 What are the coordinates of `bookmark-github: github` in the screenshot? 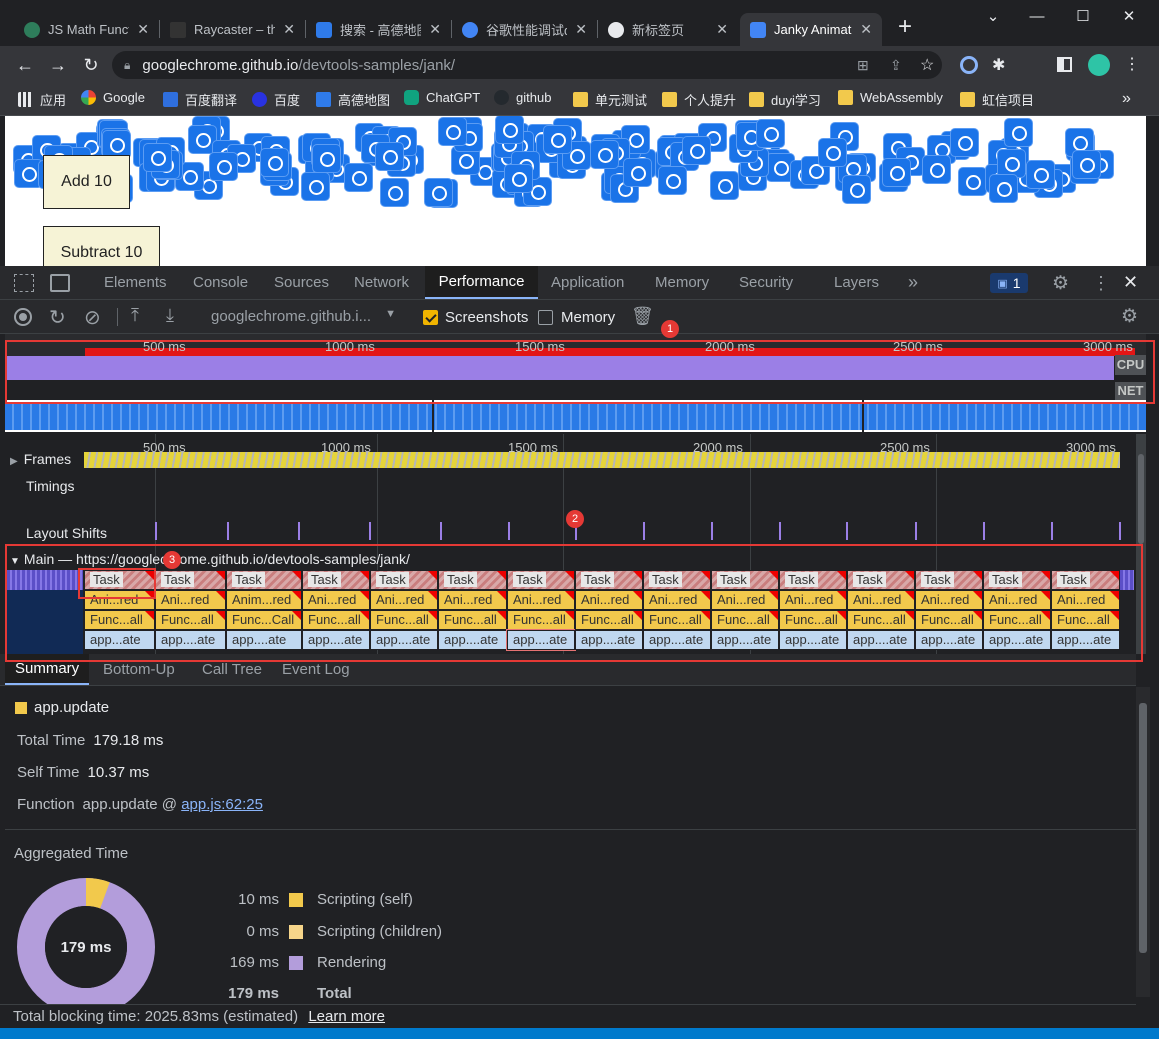 It's located at (522, 97).